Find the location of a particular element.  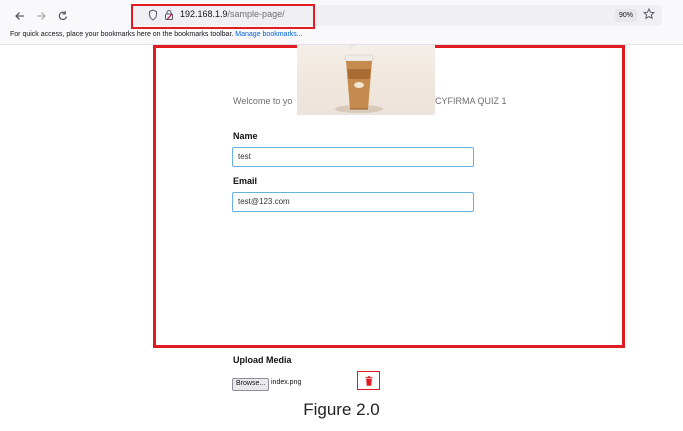

coffee-cup-icon is located at coordinates (359, 79).